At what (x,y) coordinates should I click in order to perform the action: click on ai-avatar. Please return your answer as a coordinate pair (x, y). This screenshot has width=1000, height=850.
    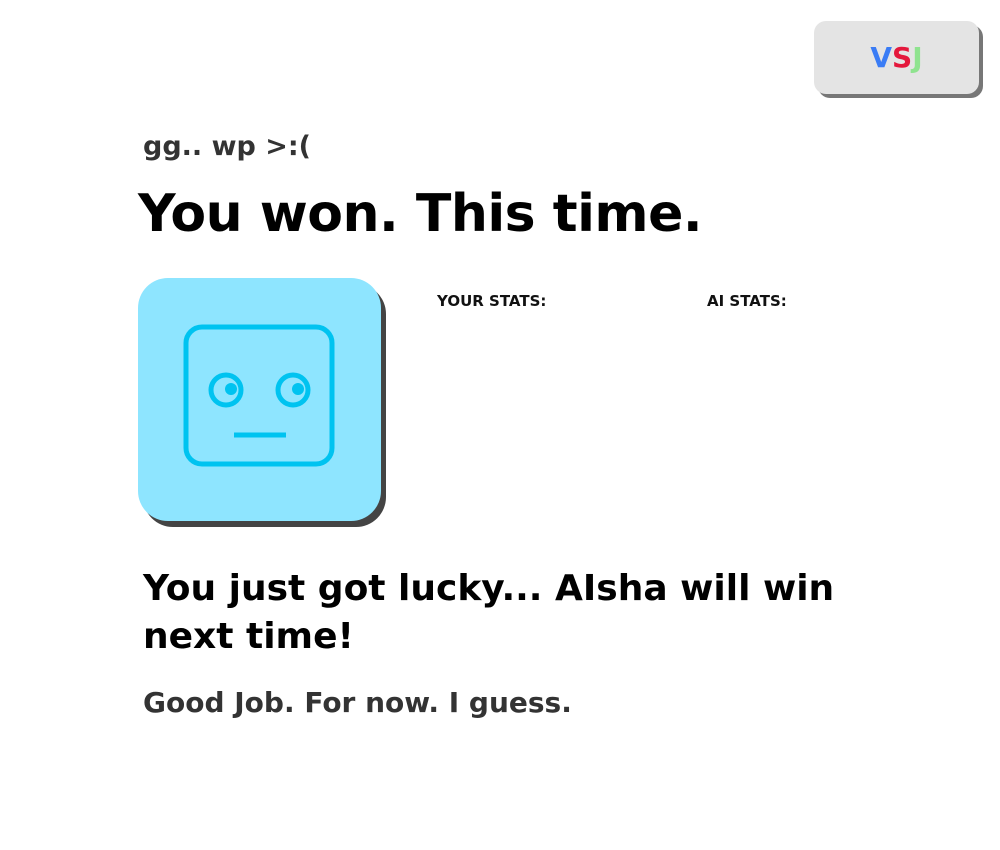
    Looking at the image, I should click on (259, 399).